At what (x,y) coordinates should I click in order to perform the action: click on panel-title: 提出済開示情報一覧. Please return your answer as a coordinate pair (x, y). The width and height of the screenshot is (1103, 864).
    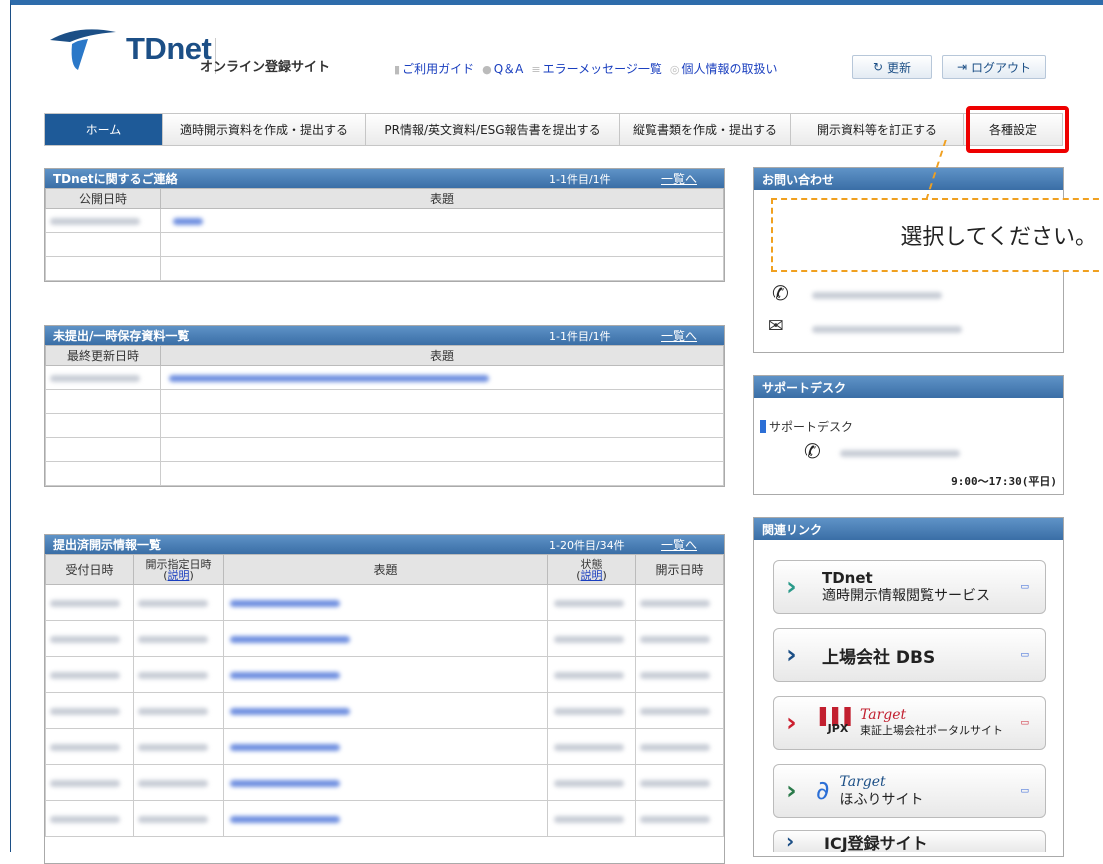
    Looking at the image, I should click on (107, 545).